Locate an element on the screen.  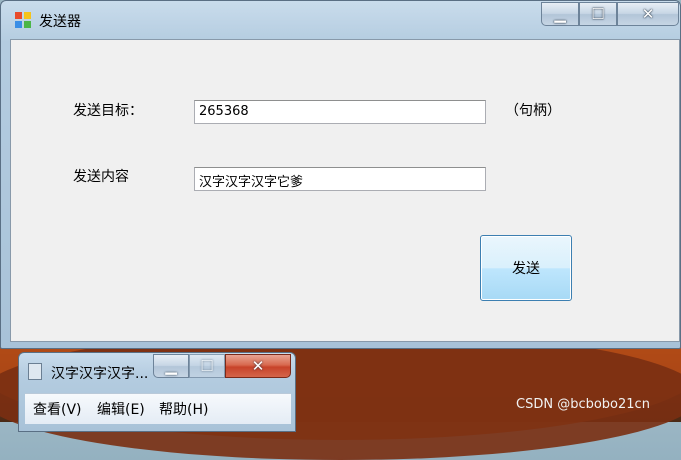
menu-help: 帮助(H) is located at coordinates (183, 409).